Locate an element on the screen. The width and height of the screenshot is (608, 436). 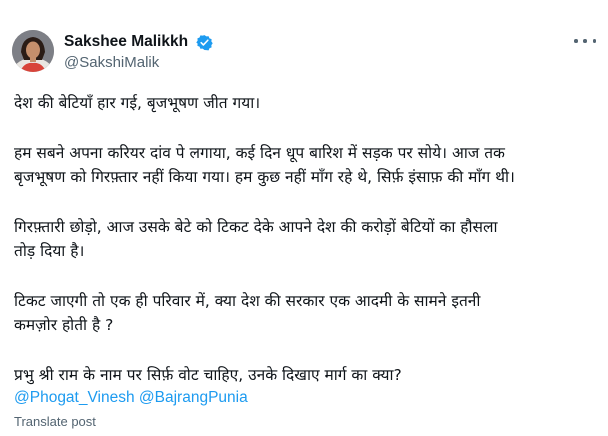
tweet-text-line: तोड़ दिया है। is located at coordinates (49, 251).